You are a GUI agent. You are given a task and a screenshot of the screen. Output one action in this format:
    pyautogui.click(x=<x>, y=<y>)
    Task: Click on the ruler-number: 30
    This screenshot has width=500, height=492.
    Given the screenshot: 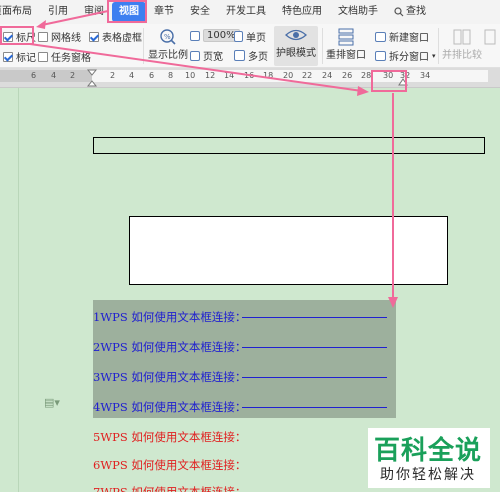 What is the action you would take?
    pyautogui.click(x=388, y=75)
    